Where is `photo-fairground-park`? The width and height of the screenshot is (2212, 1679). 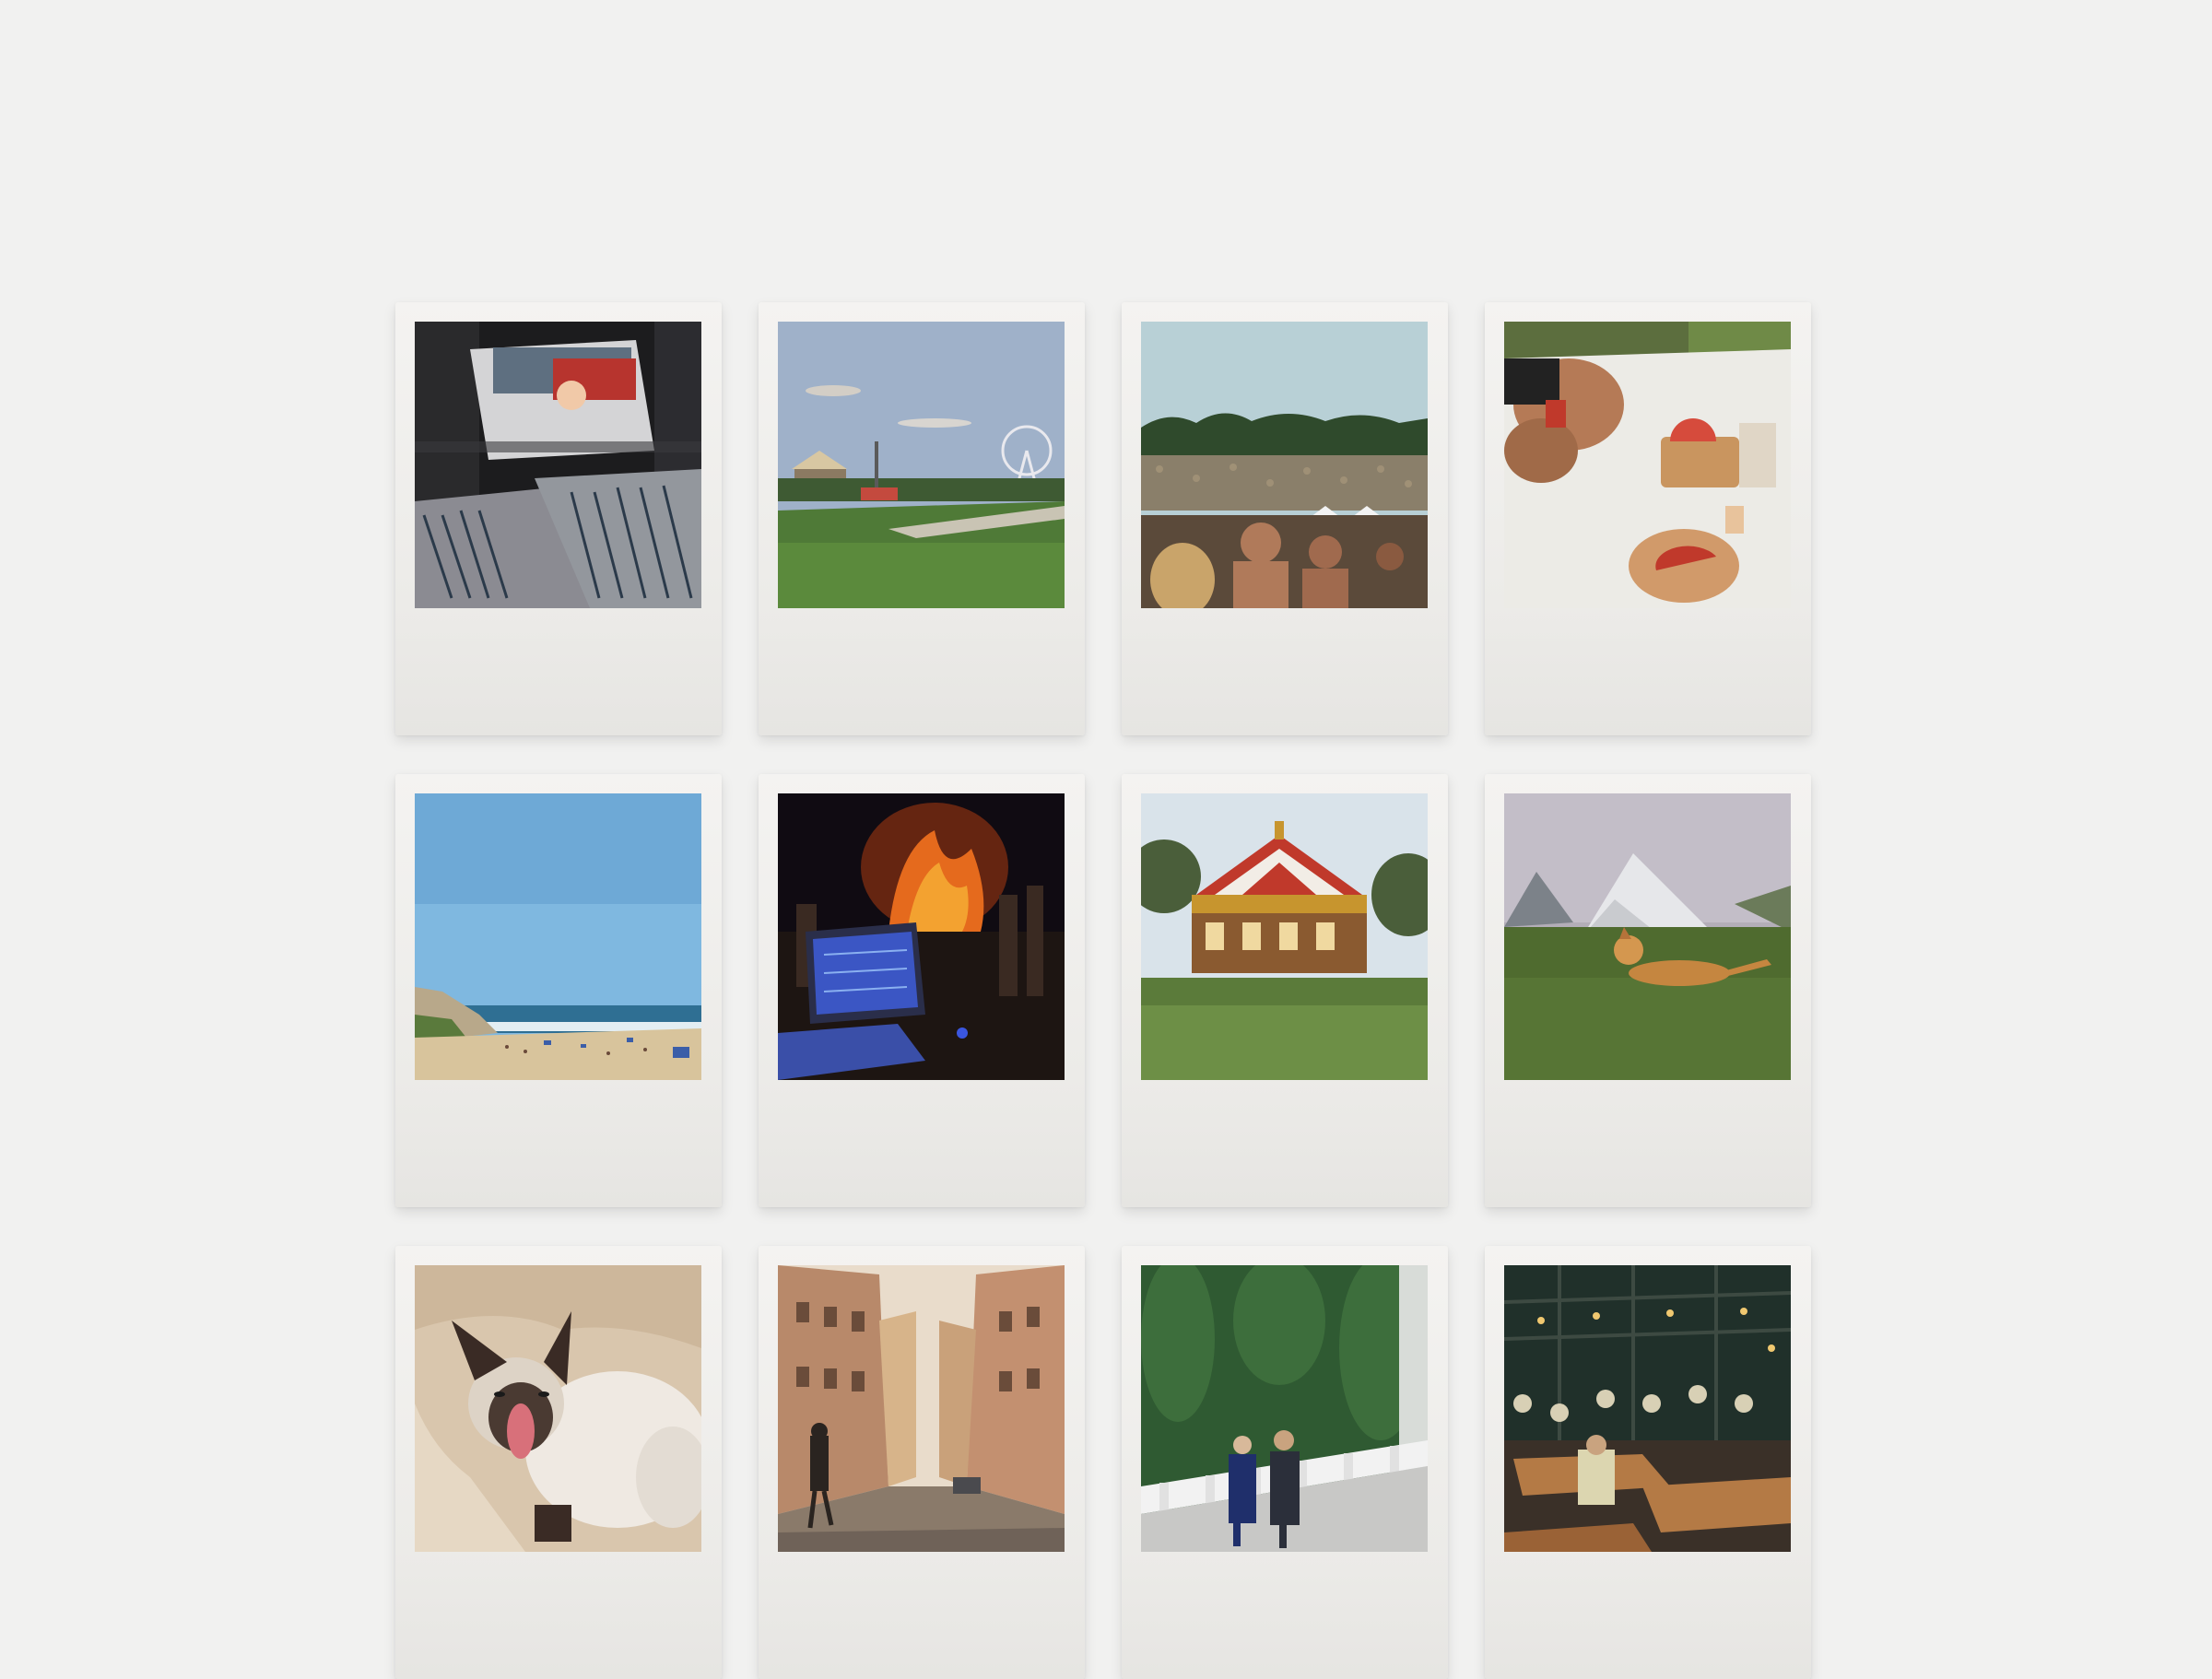 photo-fairground-park is located at coordinates (921, 465).